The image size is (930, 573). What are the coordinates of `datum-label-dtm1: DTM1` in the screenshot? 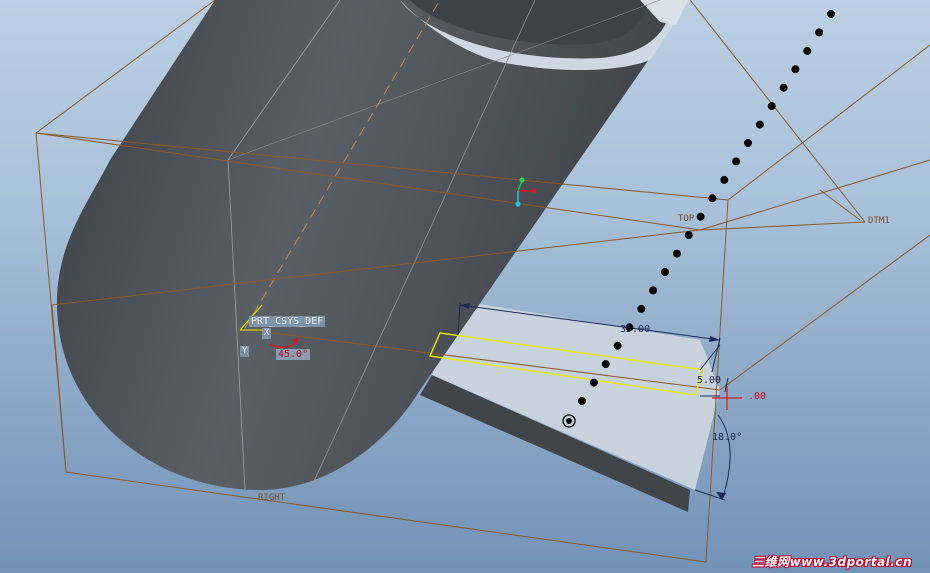 It's located at (879, 221).